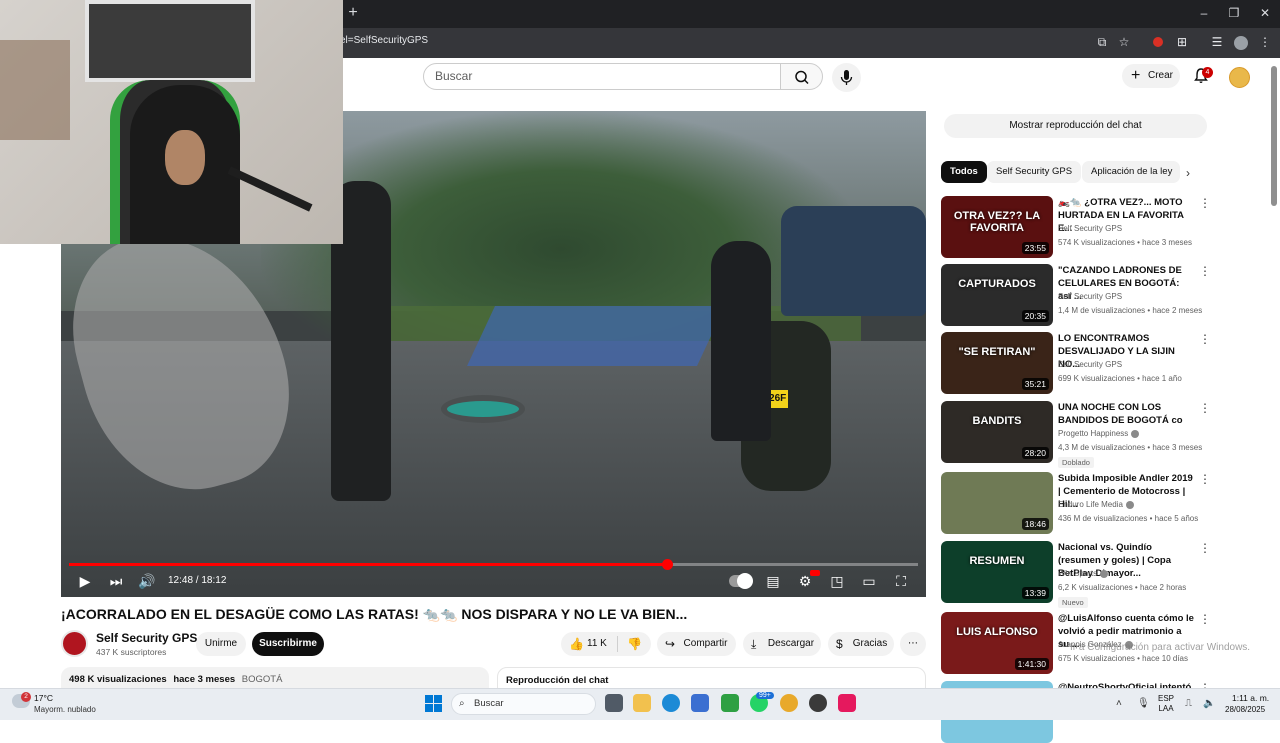  Describe the element at coordinates (1158, 42) in the screenshot. I see `extension-red-icon` at that location.